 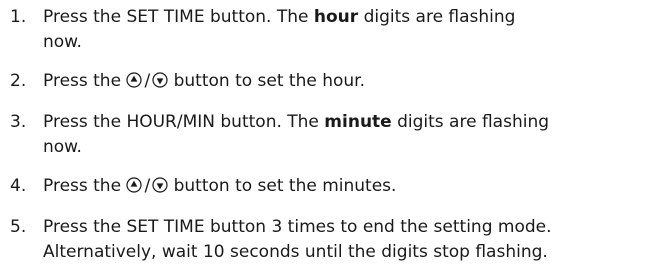 I want to click on step-emphasis: hour, so click(x=336, y=17).